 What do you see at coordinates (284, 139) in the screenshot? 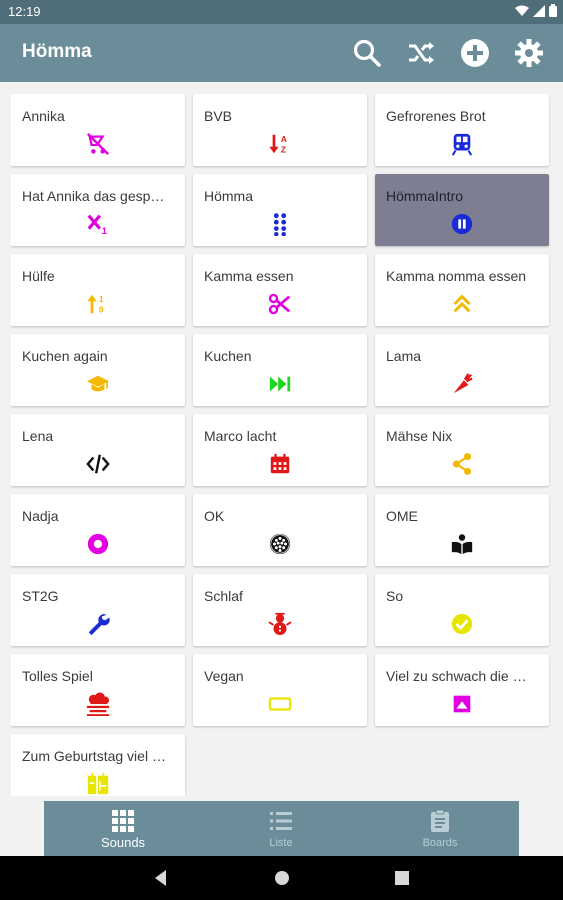
I see `svg-text: A` at bounding box center [284, 139].